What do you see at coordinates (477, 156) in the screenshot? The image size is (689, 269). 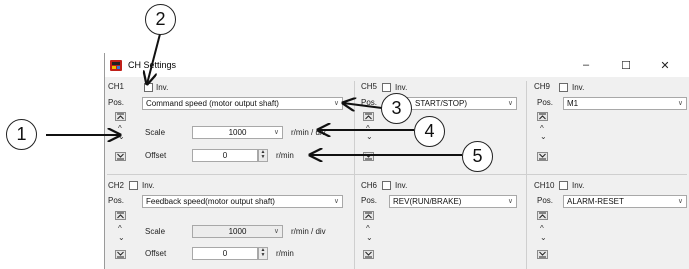 I see `callout-5: 5` at bounding box center [477, 156].